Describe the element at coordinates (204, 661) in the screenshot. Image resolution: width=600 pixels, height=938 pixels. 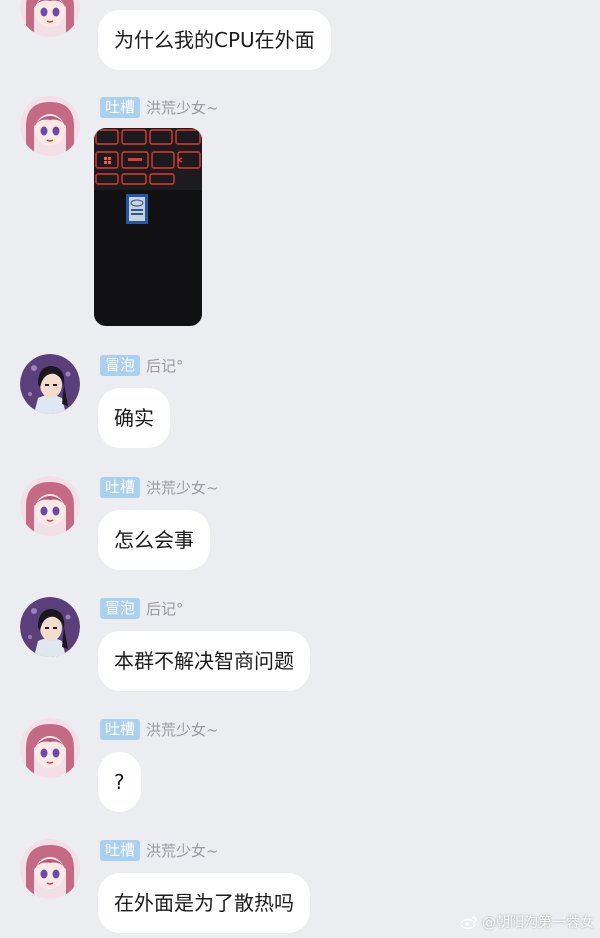
I see `message-bubble: 本群不解决智商问题` at that location.